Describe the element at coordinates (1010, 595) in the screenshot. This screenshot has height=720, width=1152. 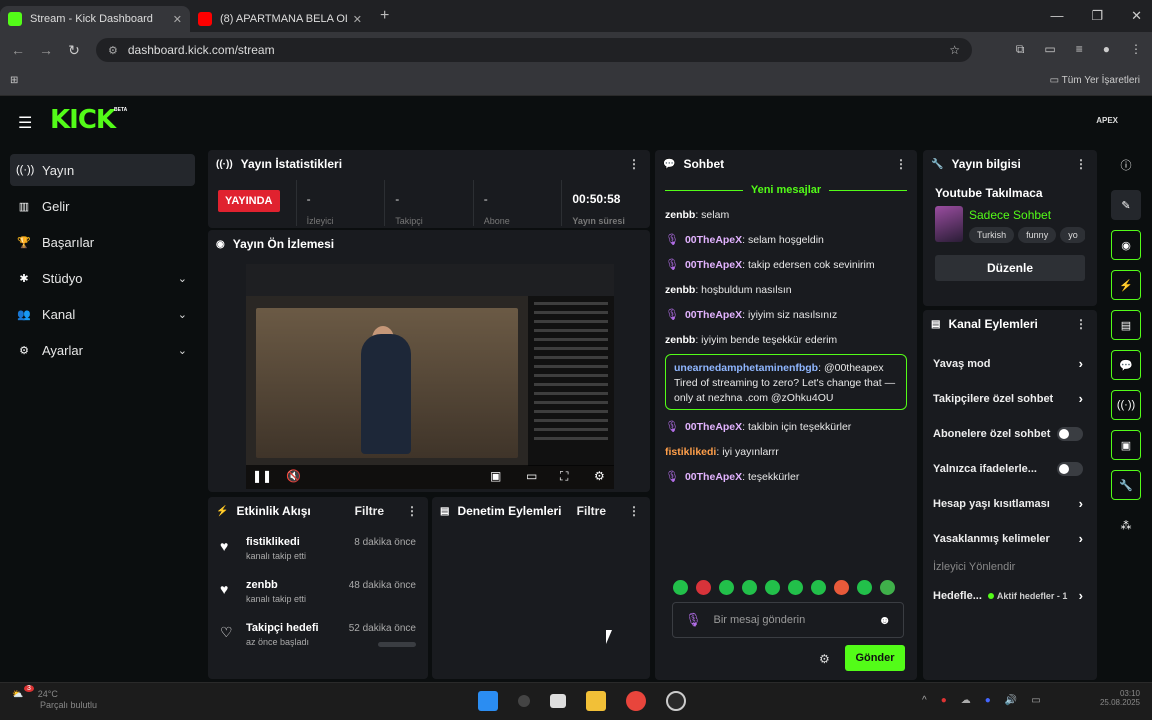
I see `action-targets: Hedefle... Aktif hedefler - 1 ›` at that location.